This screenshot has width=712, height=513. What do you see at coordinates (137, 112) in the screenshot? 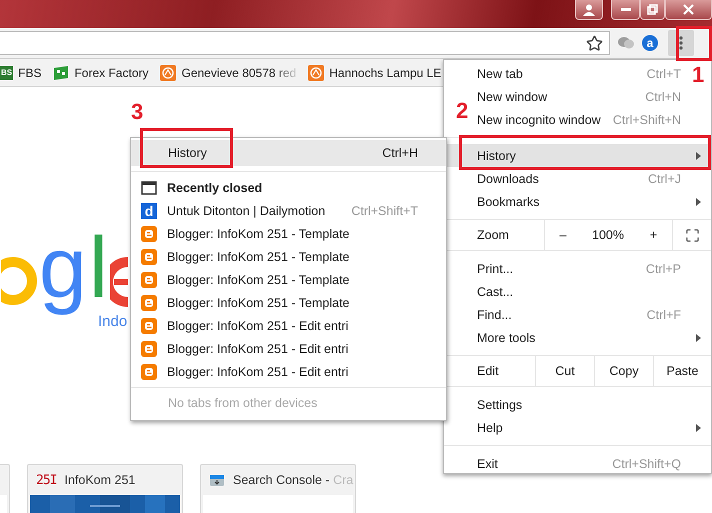
I see `step-number: 3` at bounding box center [137, 112].